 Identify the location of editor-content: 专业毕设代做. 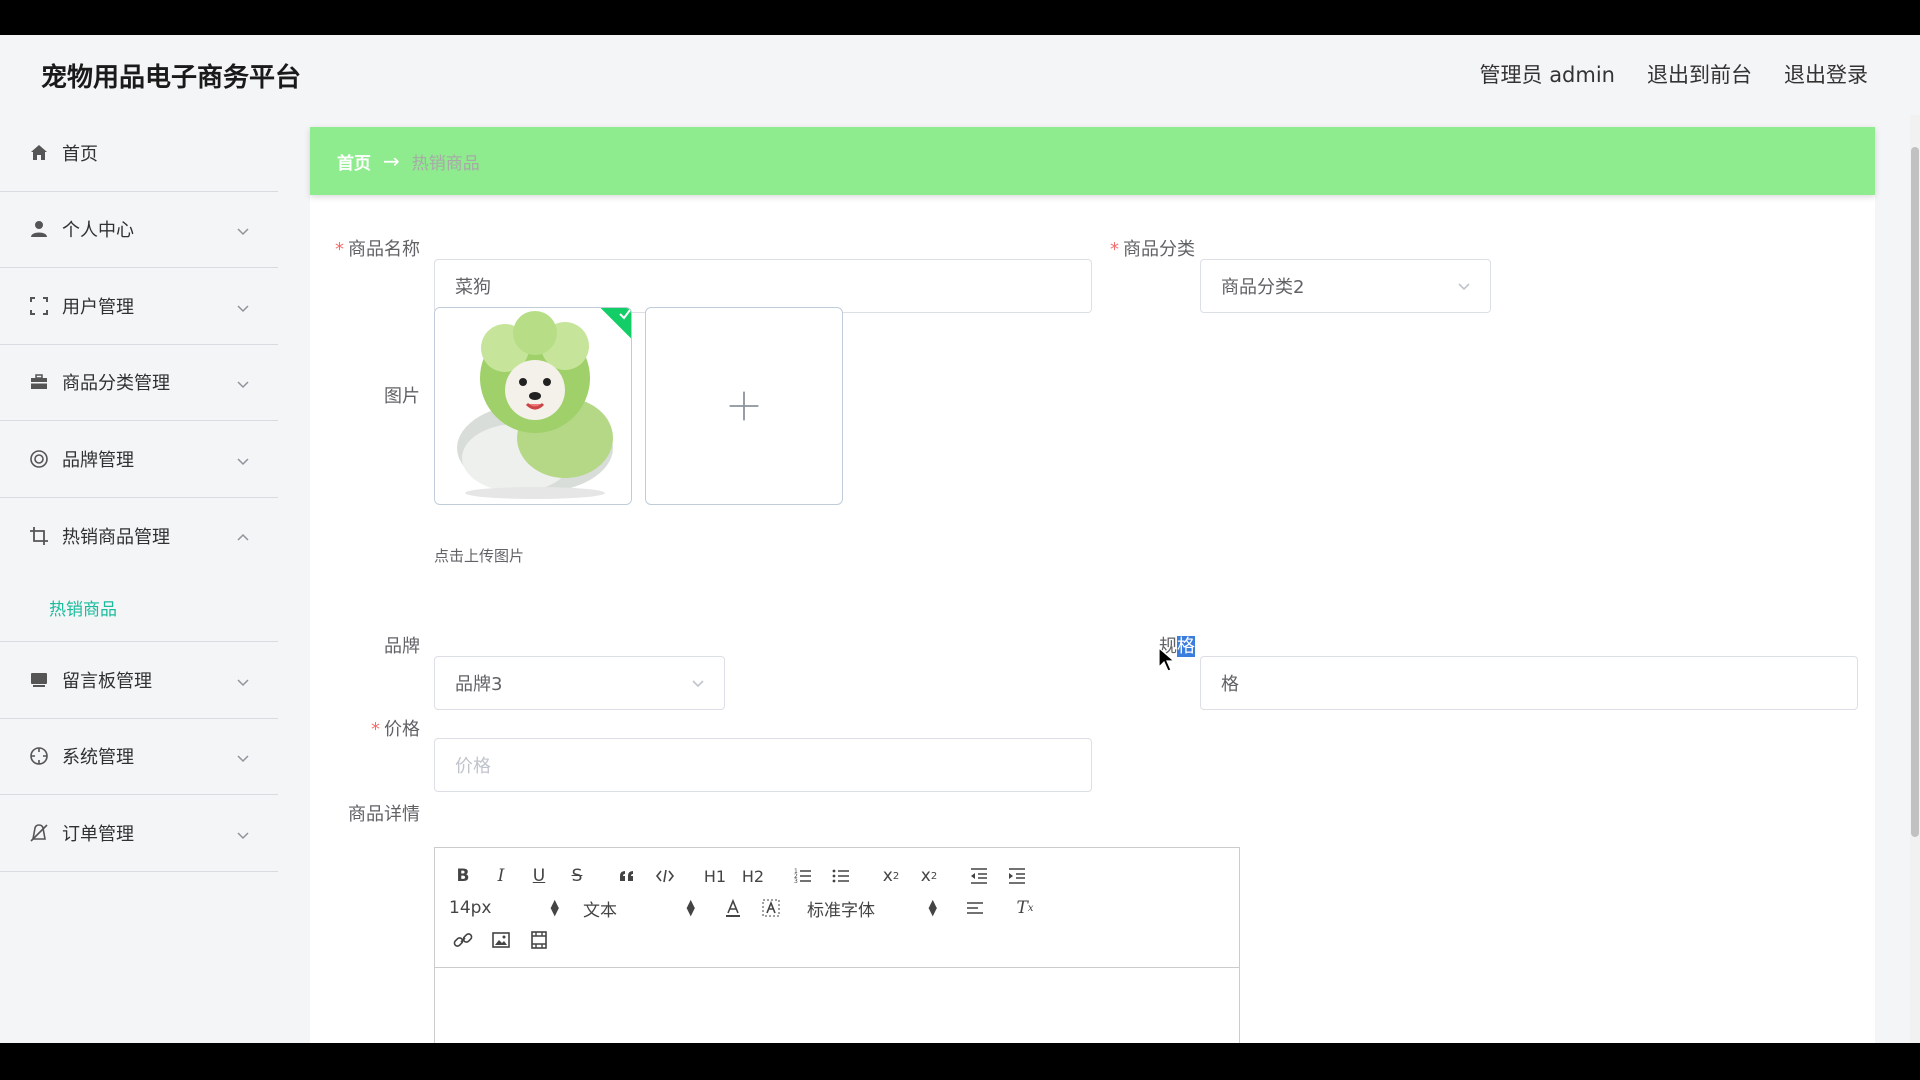
(837, 1005).